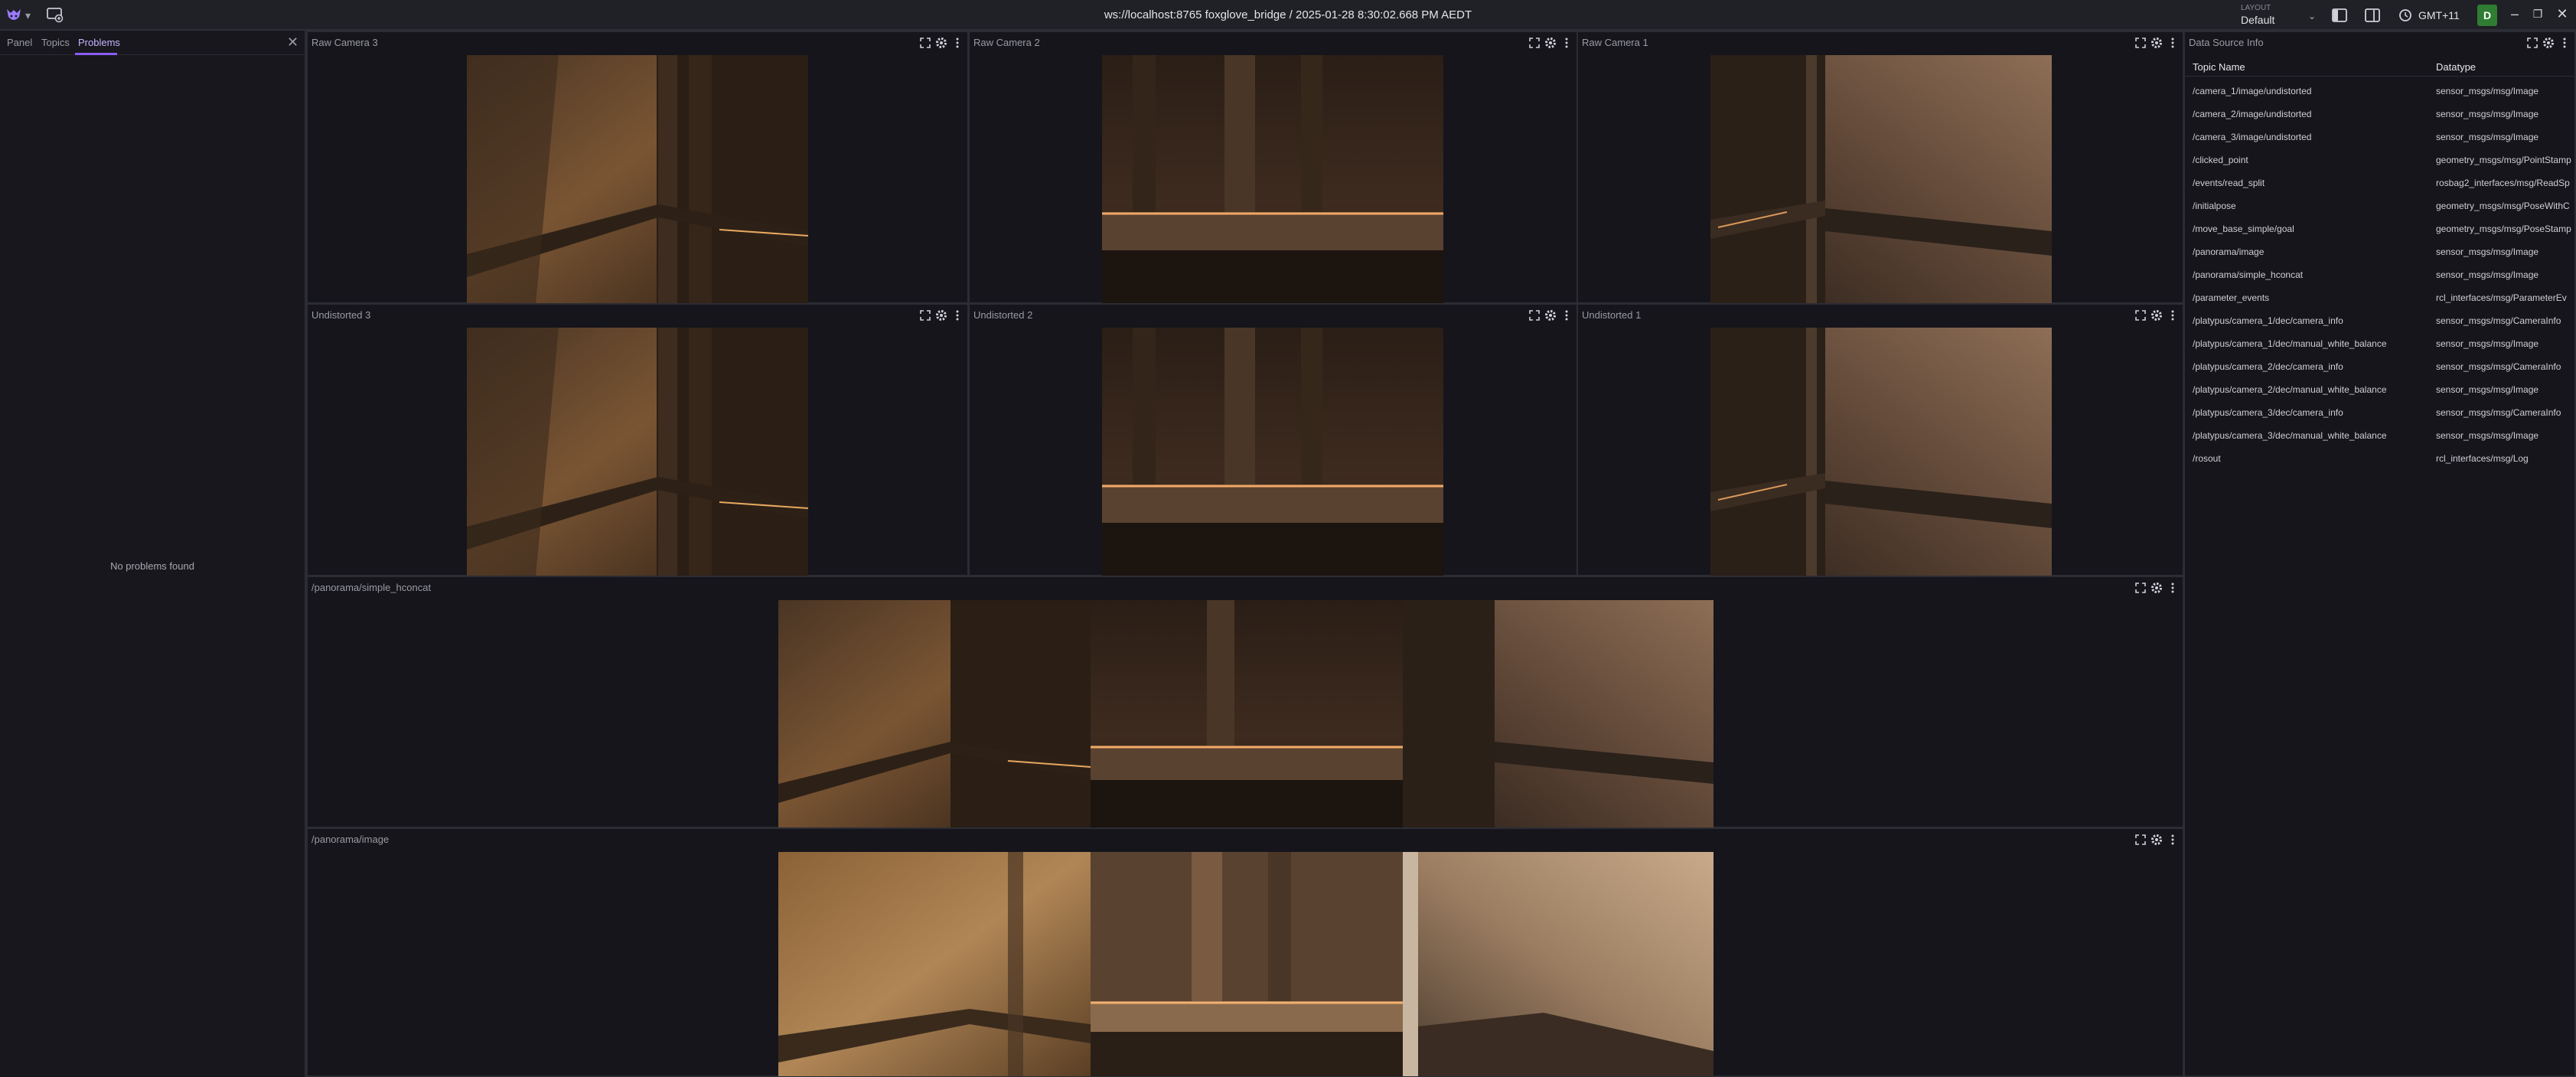 Image resolution: width=2576 pixels, height=1077 pixels. I want to click on topic-name-cell: /rosout, so click(2207, 458).